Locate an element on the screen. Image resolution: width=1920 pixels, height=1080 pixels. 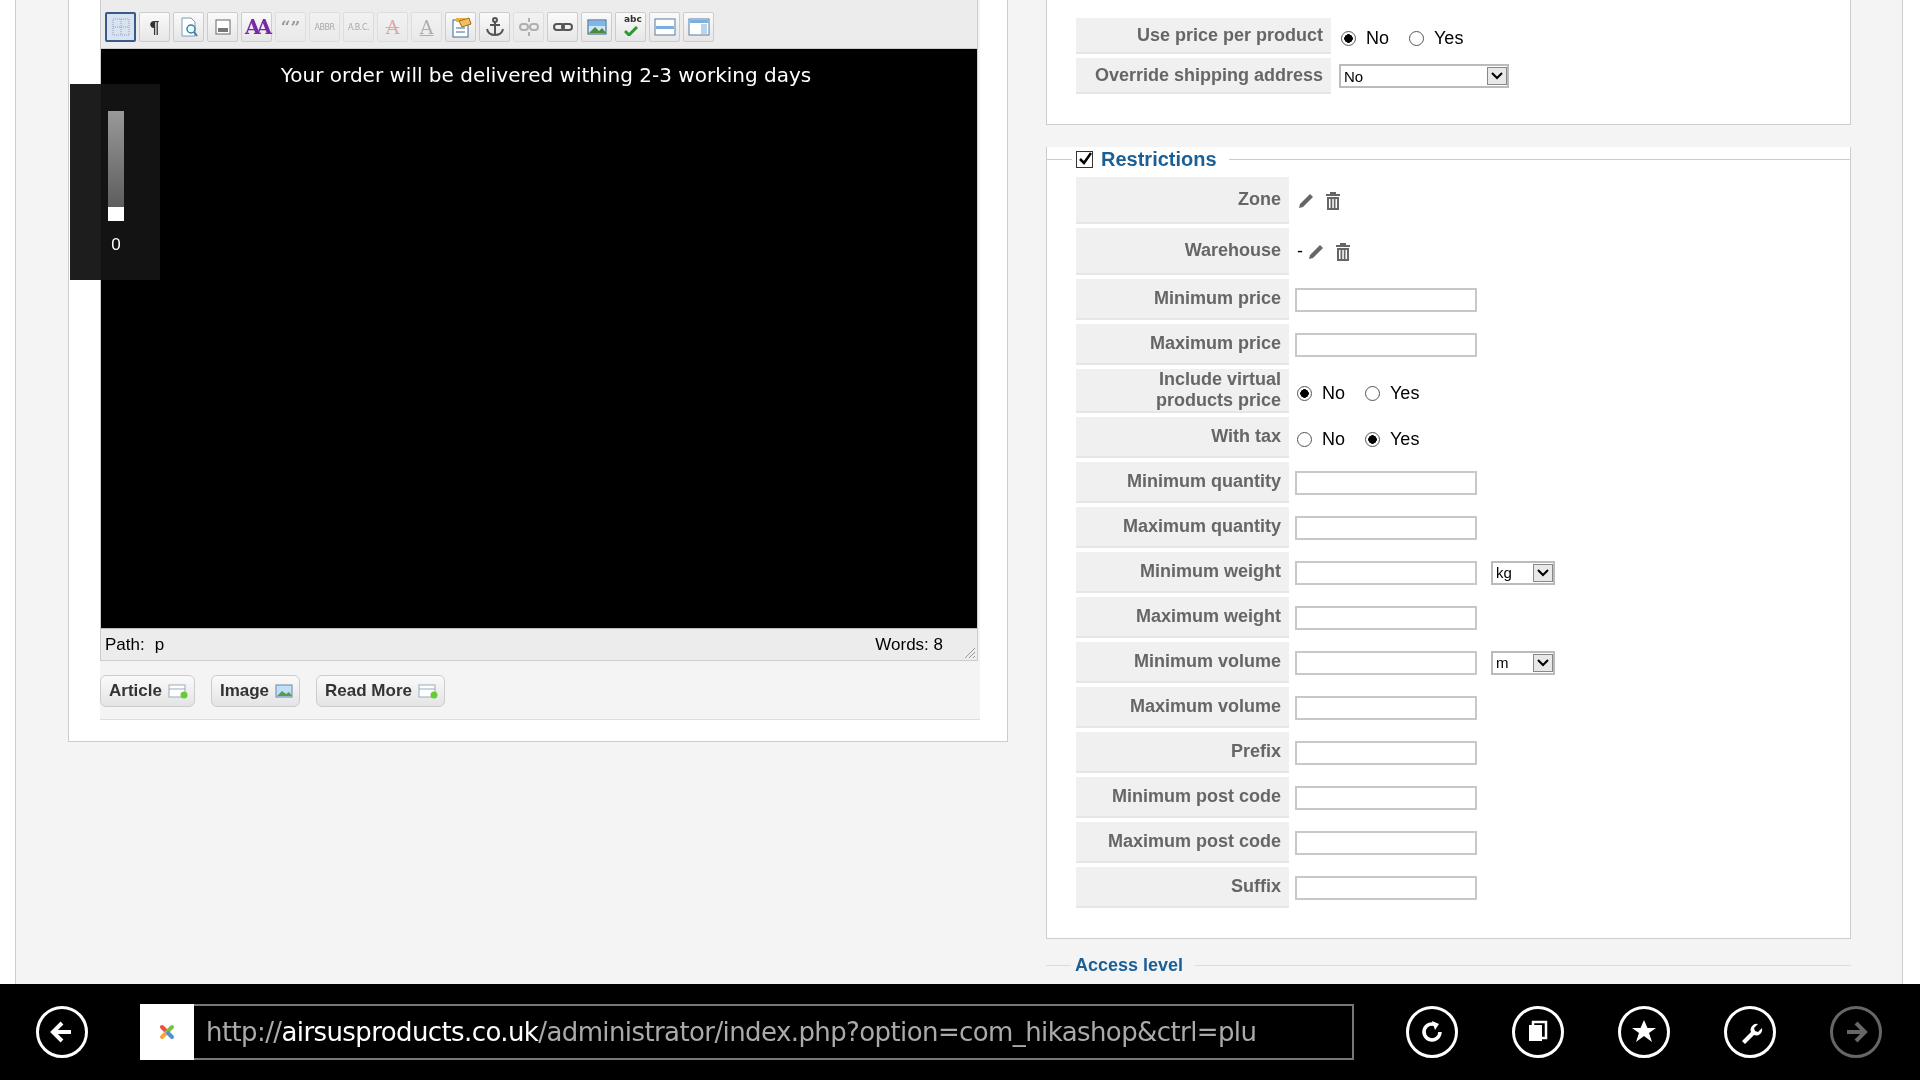
page-magnifier-icon is located at coordinates (188, 27).